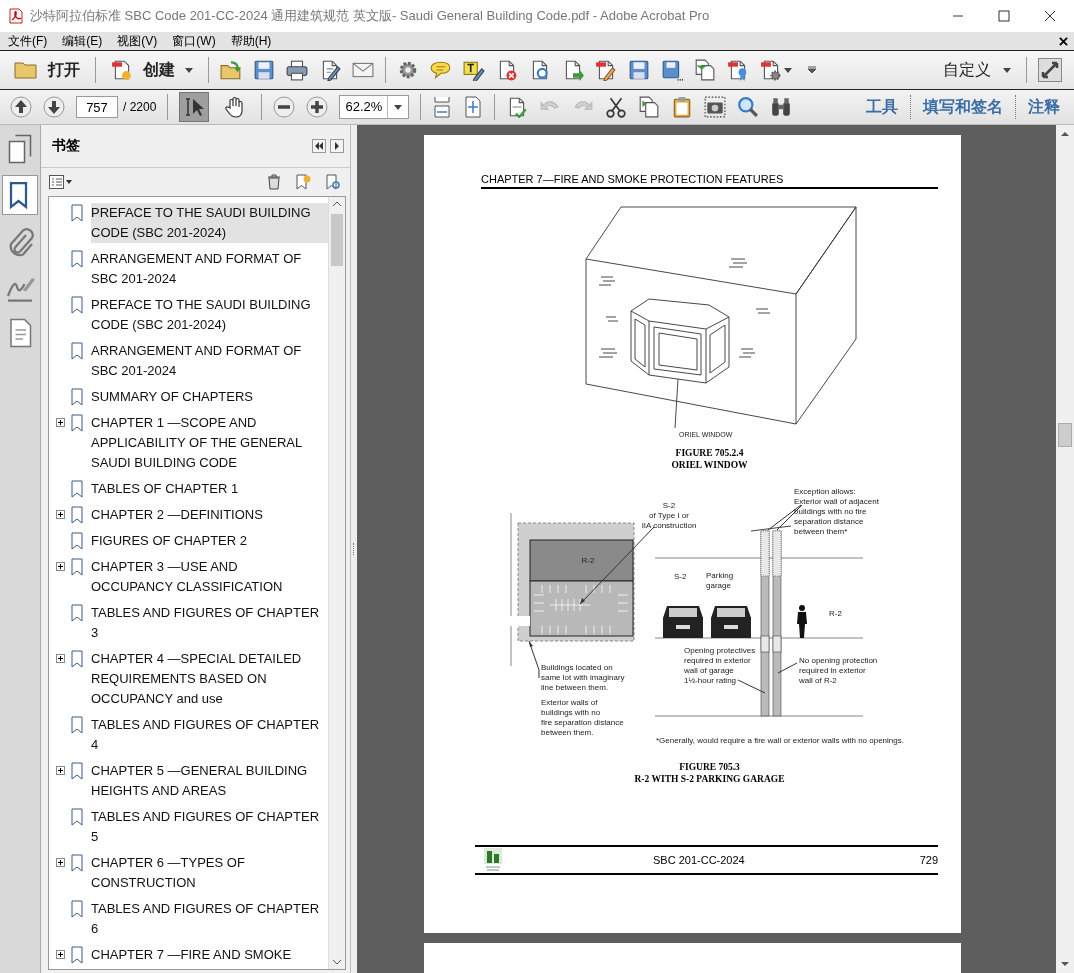 This screenshot has width=1074, height=973. What do you see at coordinates (474, 70) in the screenshot?
I see `text-edit-icon` at bounding box center [474, 70].